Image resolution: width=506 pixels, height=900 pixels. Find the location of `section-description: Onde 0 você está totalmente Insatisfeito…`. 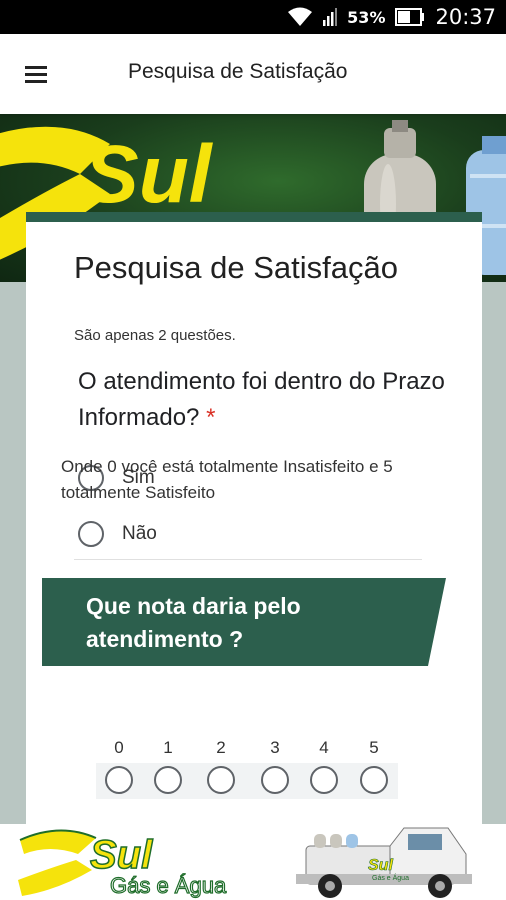

section-description: Onde 0 você está totalmente Insatisfeito… is located at coordinates (227, 479).